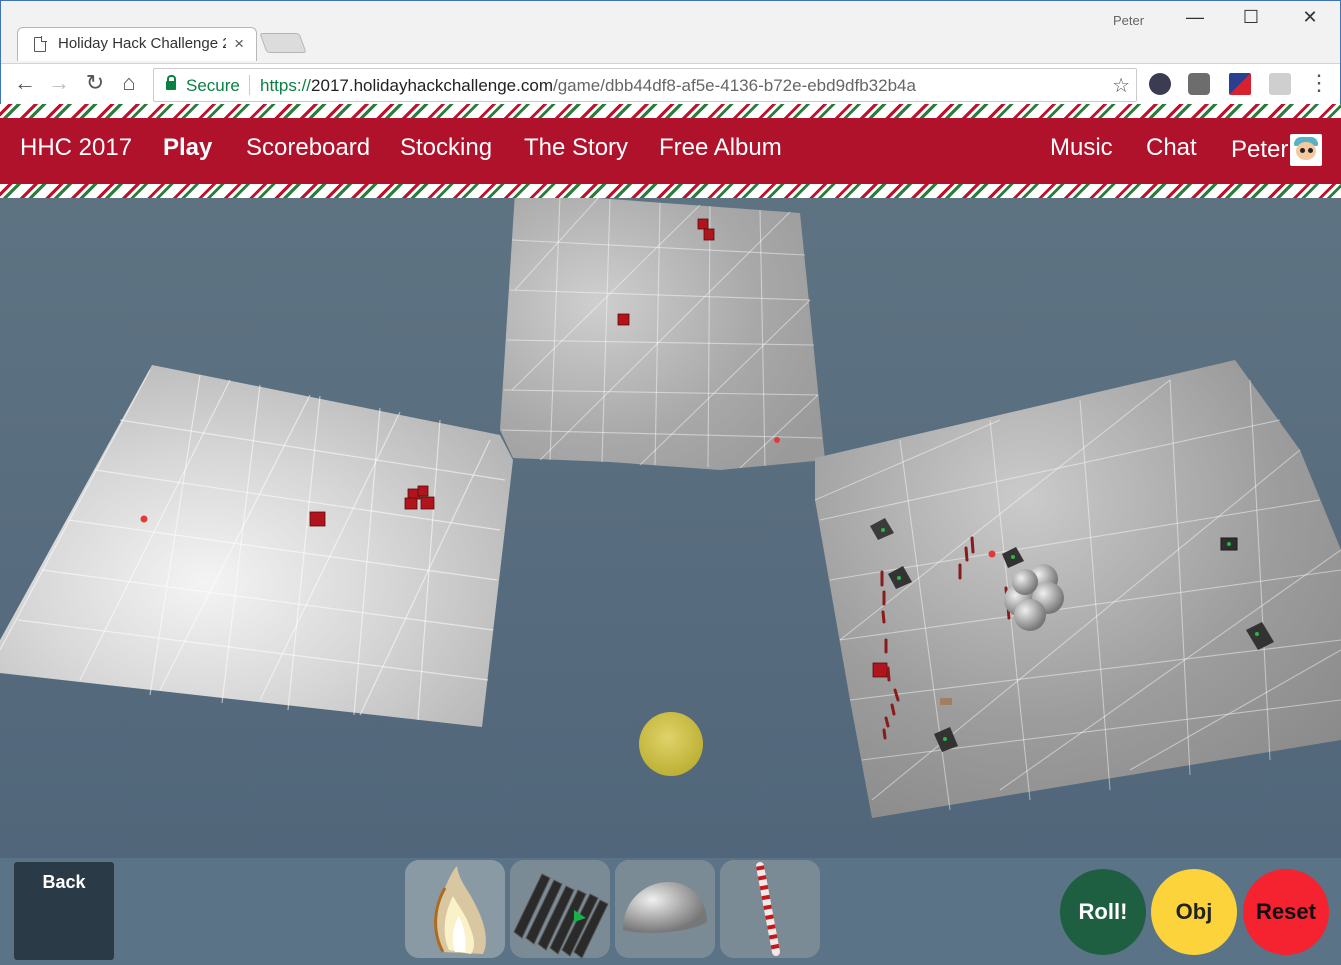  What do you see at coordinates (1160, 84) in the screenshot?
I see `extension-lock-icon` at bounding box center [1160, 84].